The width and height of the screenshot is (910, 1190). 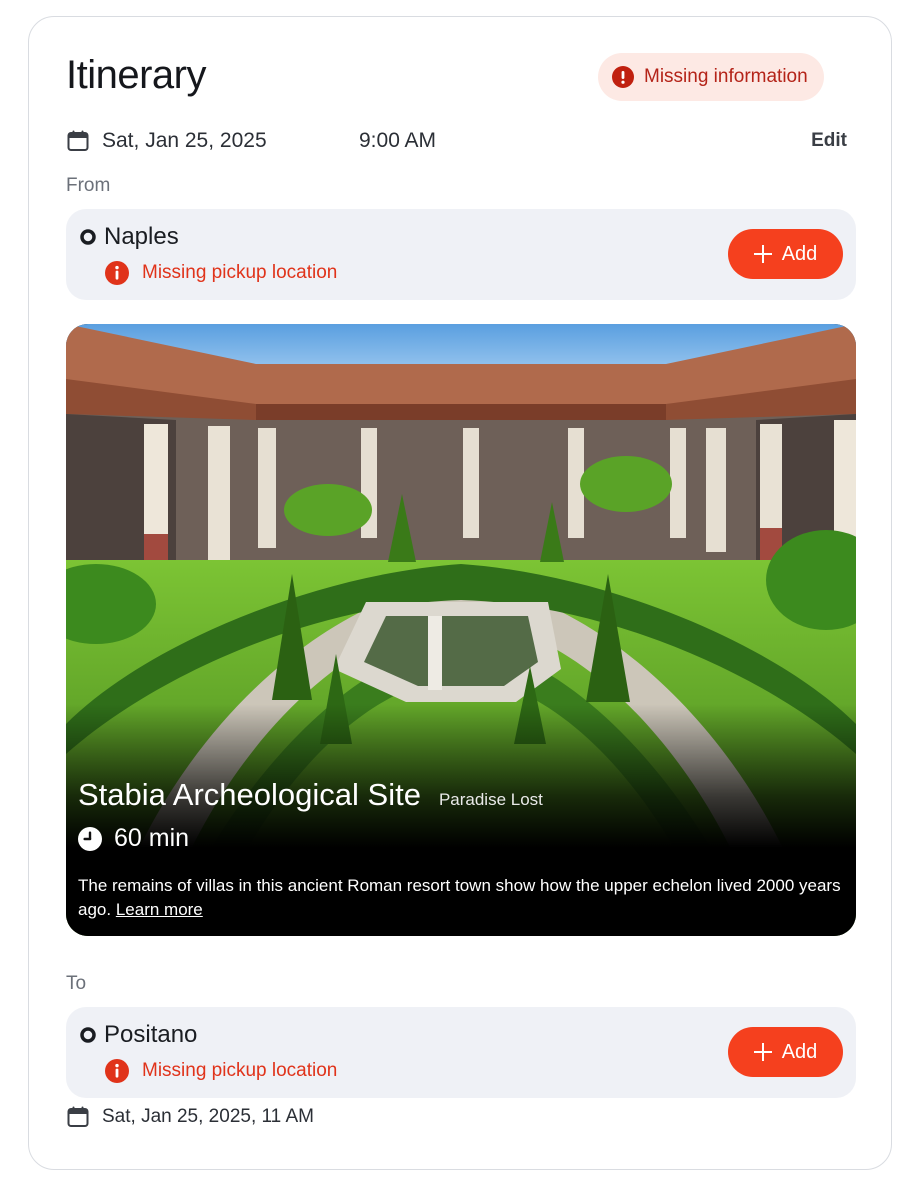 I want to click on departure-datetime: Sat, Jan 25, 2025 9:00 AM Edit, so click(x=461, y=141).